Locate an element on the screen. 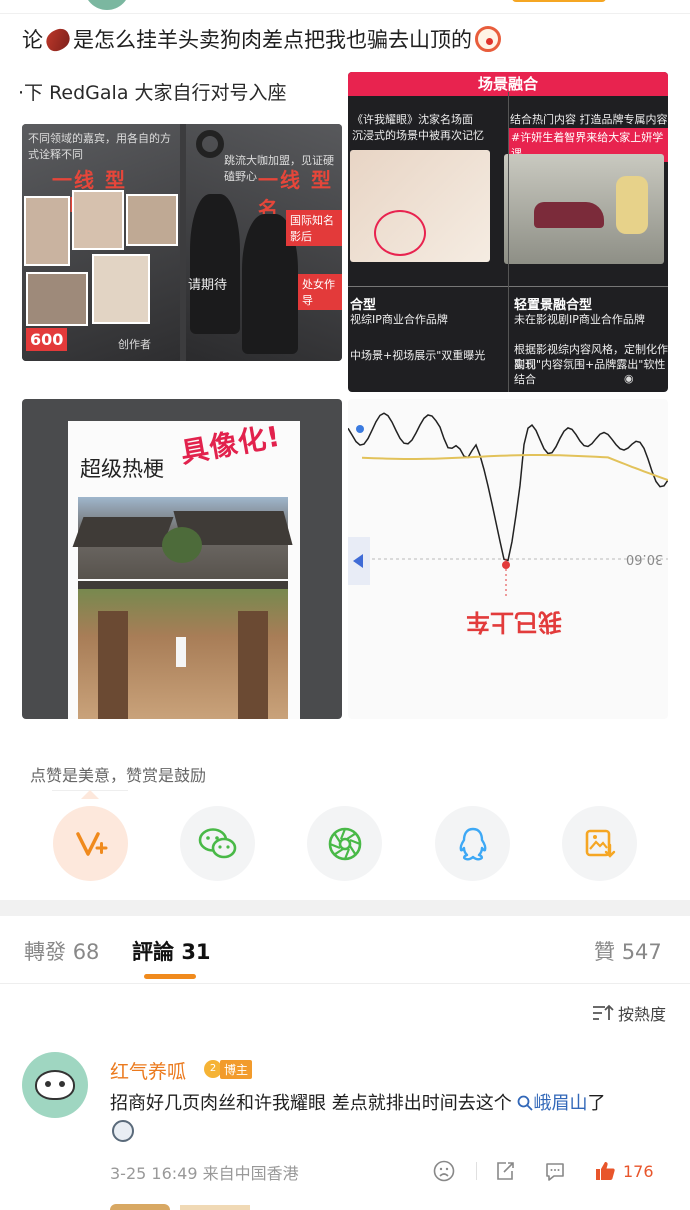 The height and width of the screenshot is (1210, 690). sweet-potato-emoji-icon is located at coordinates (58, 40).